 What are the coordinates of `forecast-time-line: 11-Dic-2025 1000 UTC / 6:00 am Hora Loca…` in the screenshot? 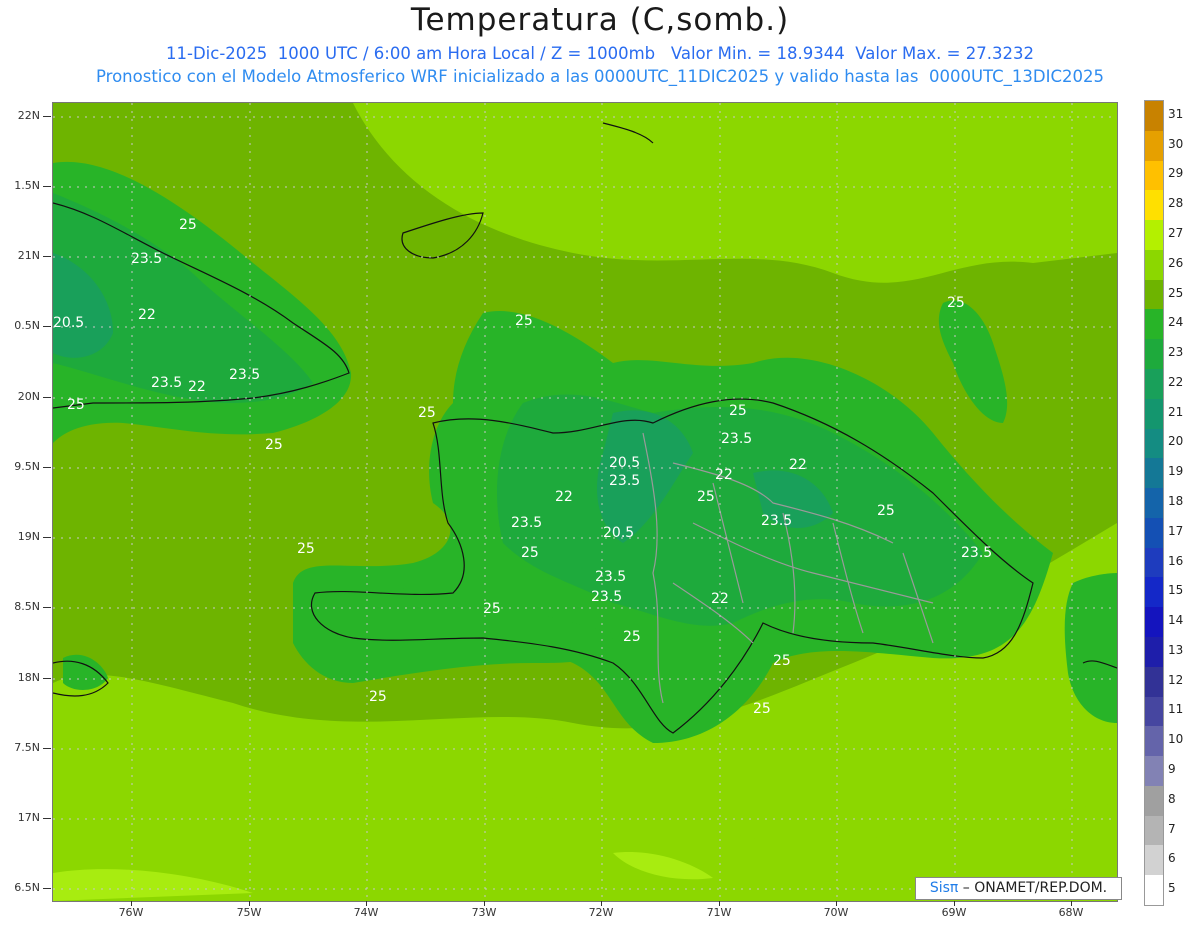 It's located at (600, 53).